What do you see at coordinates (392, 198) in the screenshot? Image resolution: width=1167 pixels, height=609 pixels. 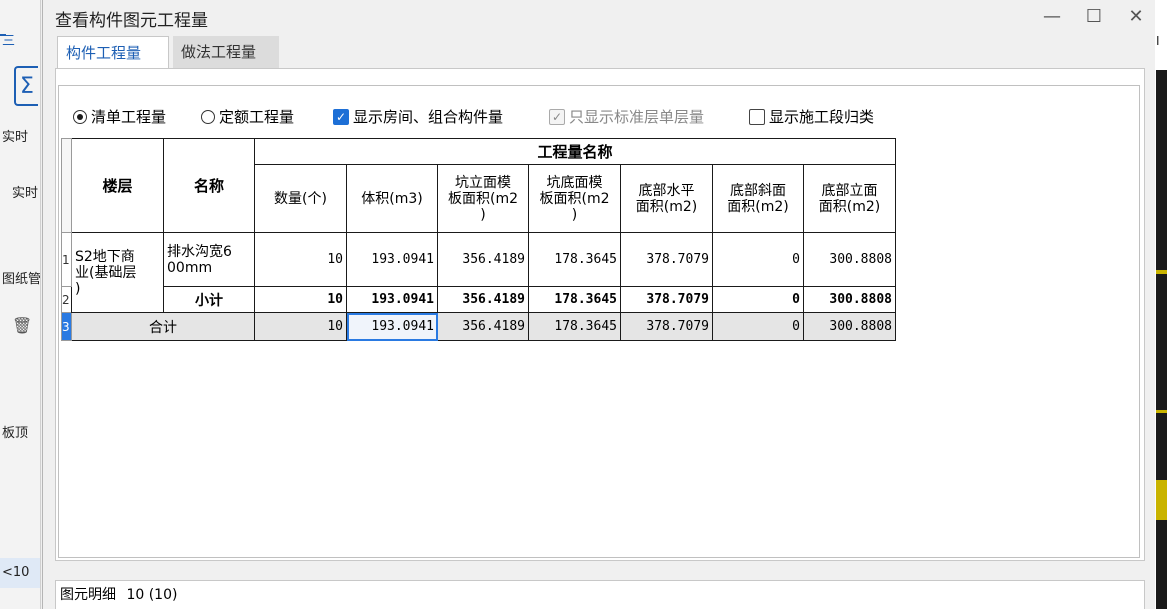 I see `column-header: 体积(m3)` at bounding box center [392, 198].